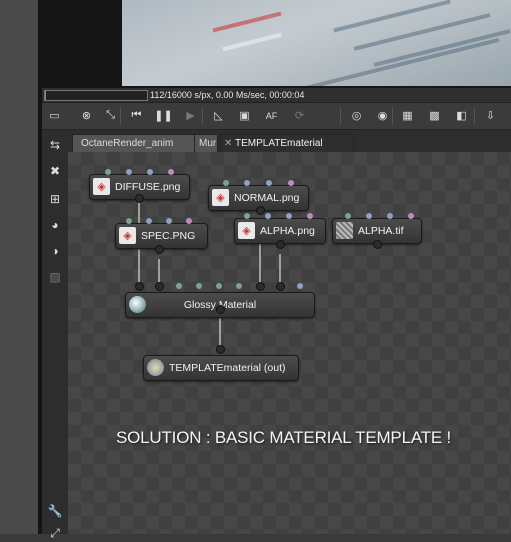  What do you see at coordinates (55, 277) in the screenshot?
I see `camera-node-icon: ▨` at bounding box center [55, 277].